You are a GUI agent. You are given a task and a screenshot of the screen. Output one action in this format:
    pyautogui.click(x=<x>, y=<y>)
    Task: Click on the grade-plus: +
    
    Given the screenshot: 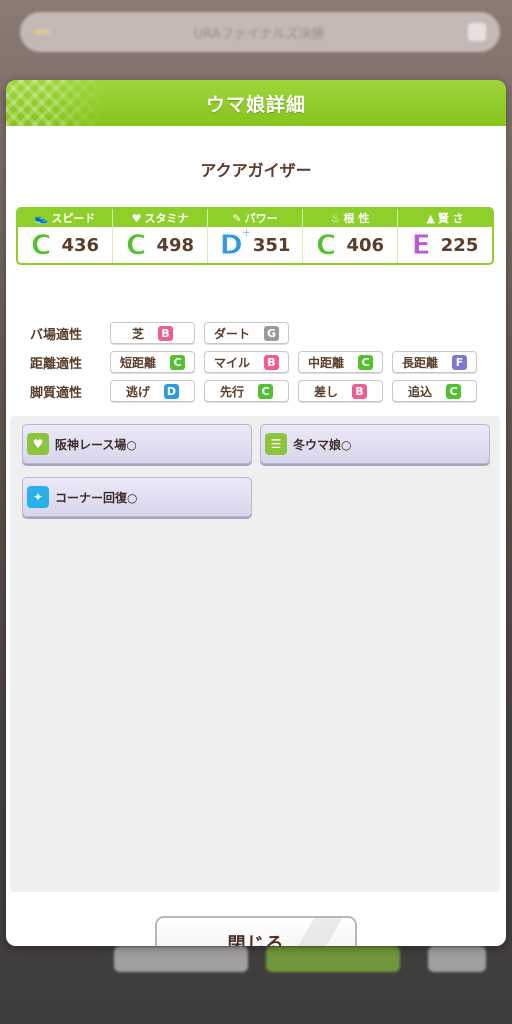 What is the action you would take?
    pyautogui.click(x=246, y=233)
    